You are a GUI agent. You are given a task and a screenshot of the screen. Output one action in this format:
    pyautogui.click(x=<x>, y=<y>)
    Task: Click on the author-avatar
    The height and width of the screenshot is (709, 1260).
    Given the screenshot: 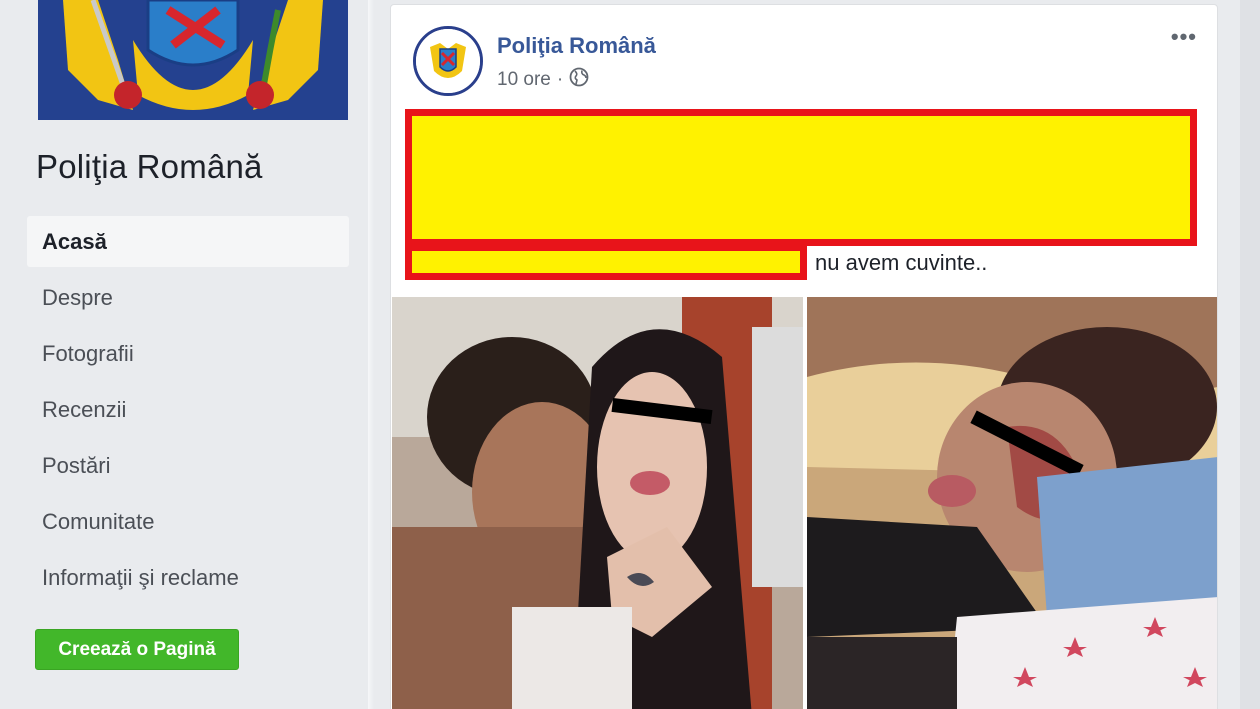 What is the action you would take?
    pyautogui.click(x=448, y=61)
    